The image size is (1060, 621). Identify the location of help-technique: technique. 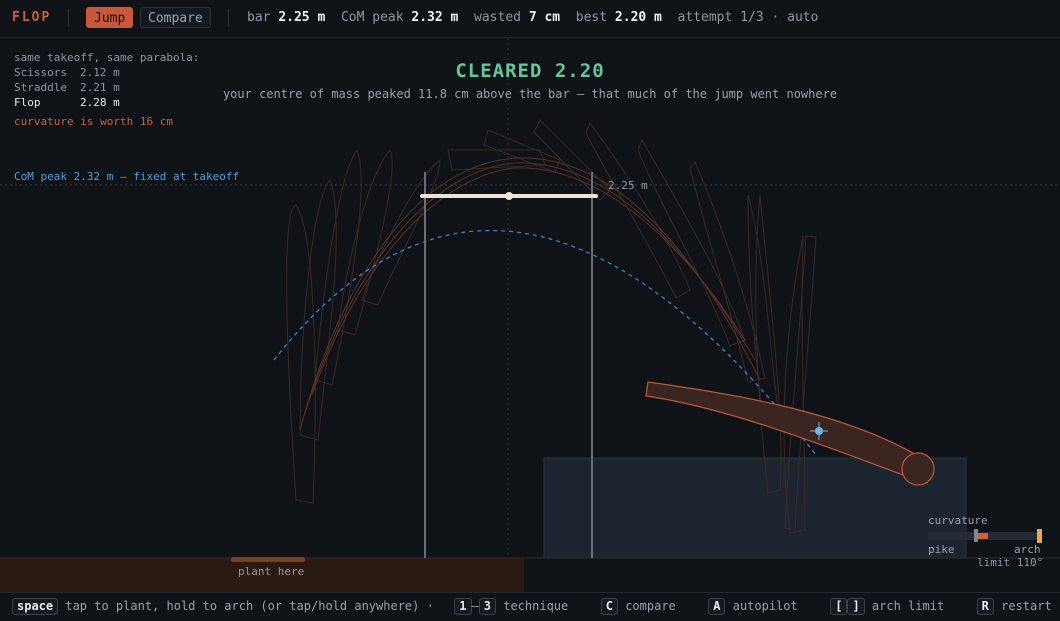
(536, 606).